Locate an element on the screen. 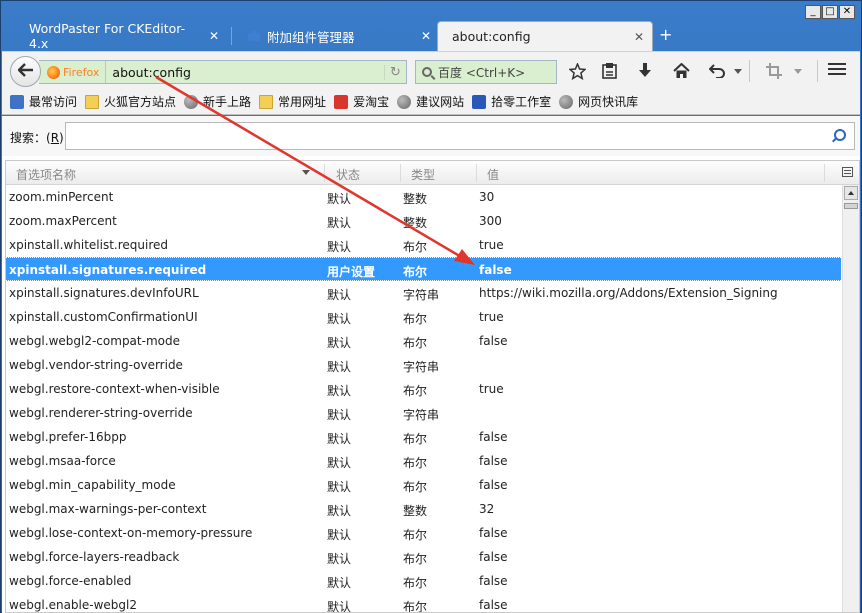 This screenshot has width=862, height=613. pref-name: webgl.vendor-string-override is located at coordinates (96, 365).